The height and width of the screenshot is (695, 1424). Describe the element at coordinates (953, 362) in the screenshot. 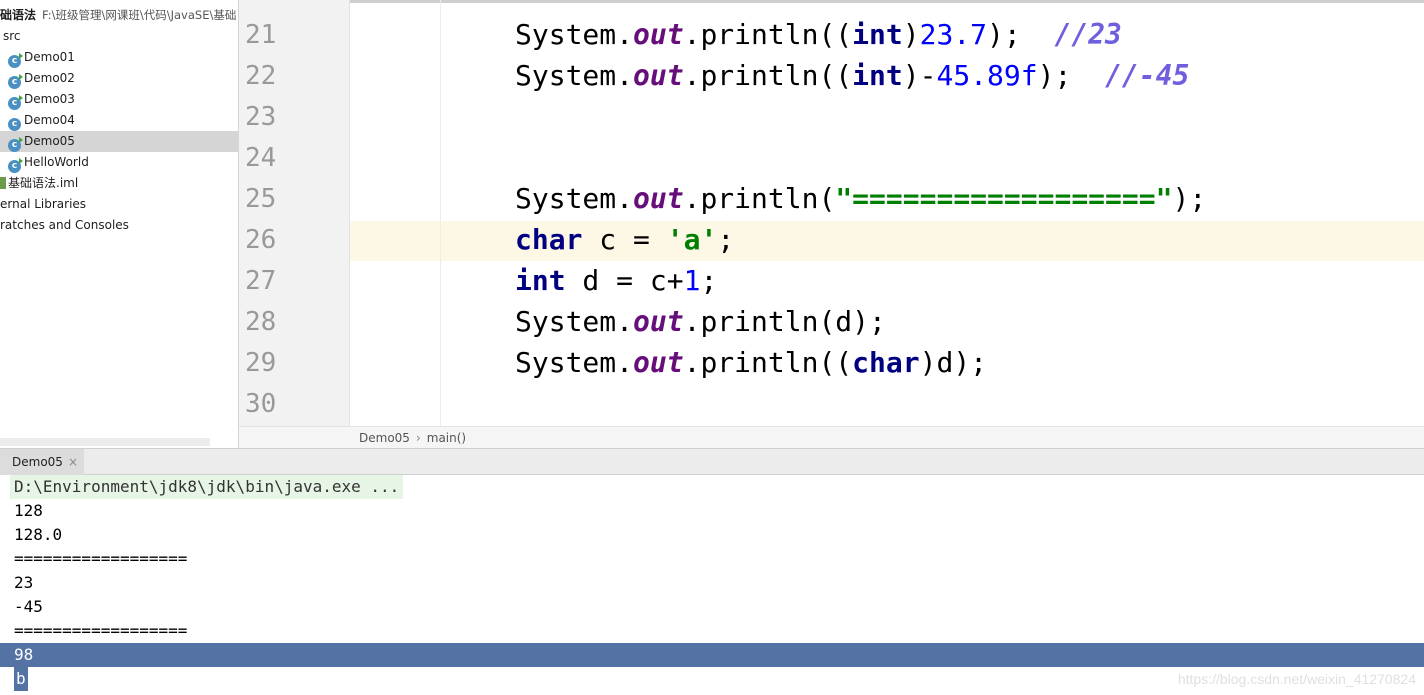

I see `code-token: )d);` at that location.